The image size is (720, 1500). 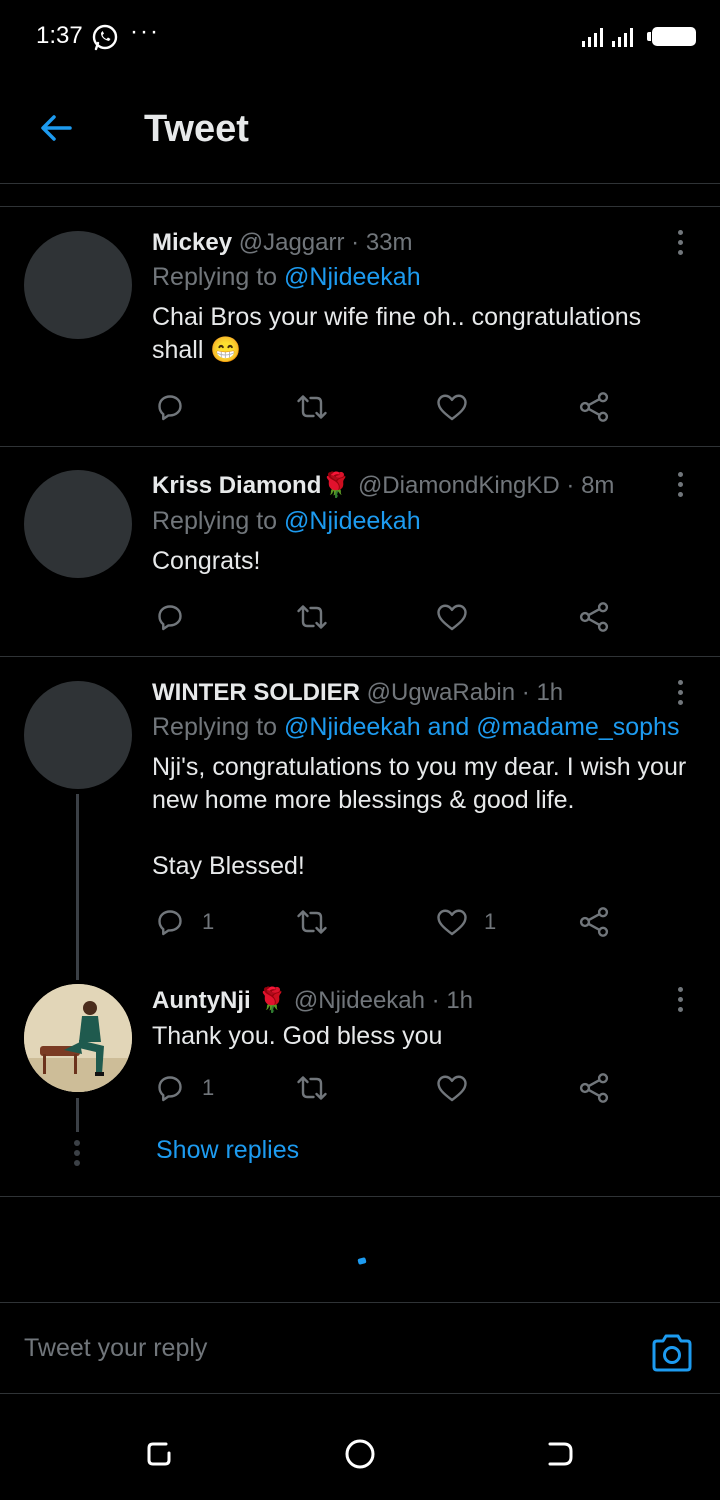 I want to click on tweet-meta: WINTER SOLDIER @UgwaRabin · 1h, so click(x=357, y=693).